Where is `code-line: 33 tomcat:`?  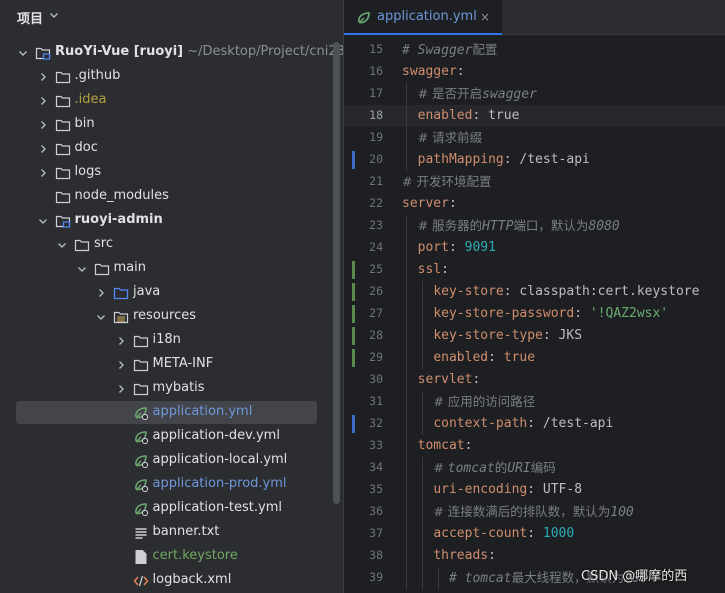 code-line: 33 tomcat: is located at coordinates (534, 446).